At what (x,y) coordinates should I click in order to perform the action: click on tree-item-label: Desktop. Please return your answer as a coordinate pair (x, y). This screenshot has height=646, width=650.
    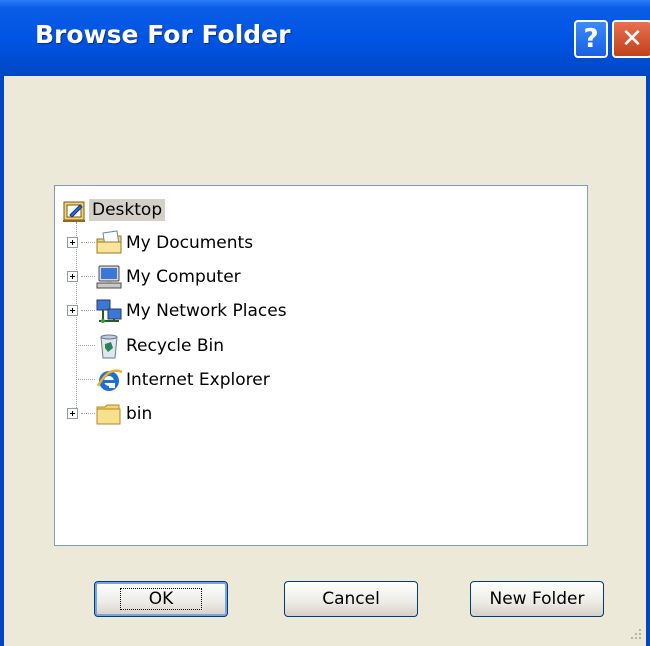
    Looking at the image, I should click on (127, 210).